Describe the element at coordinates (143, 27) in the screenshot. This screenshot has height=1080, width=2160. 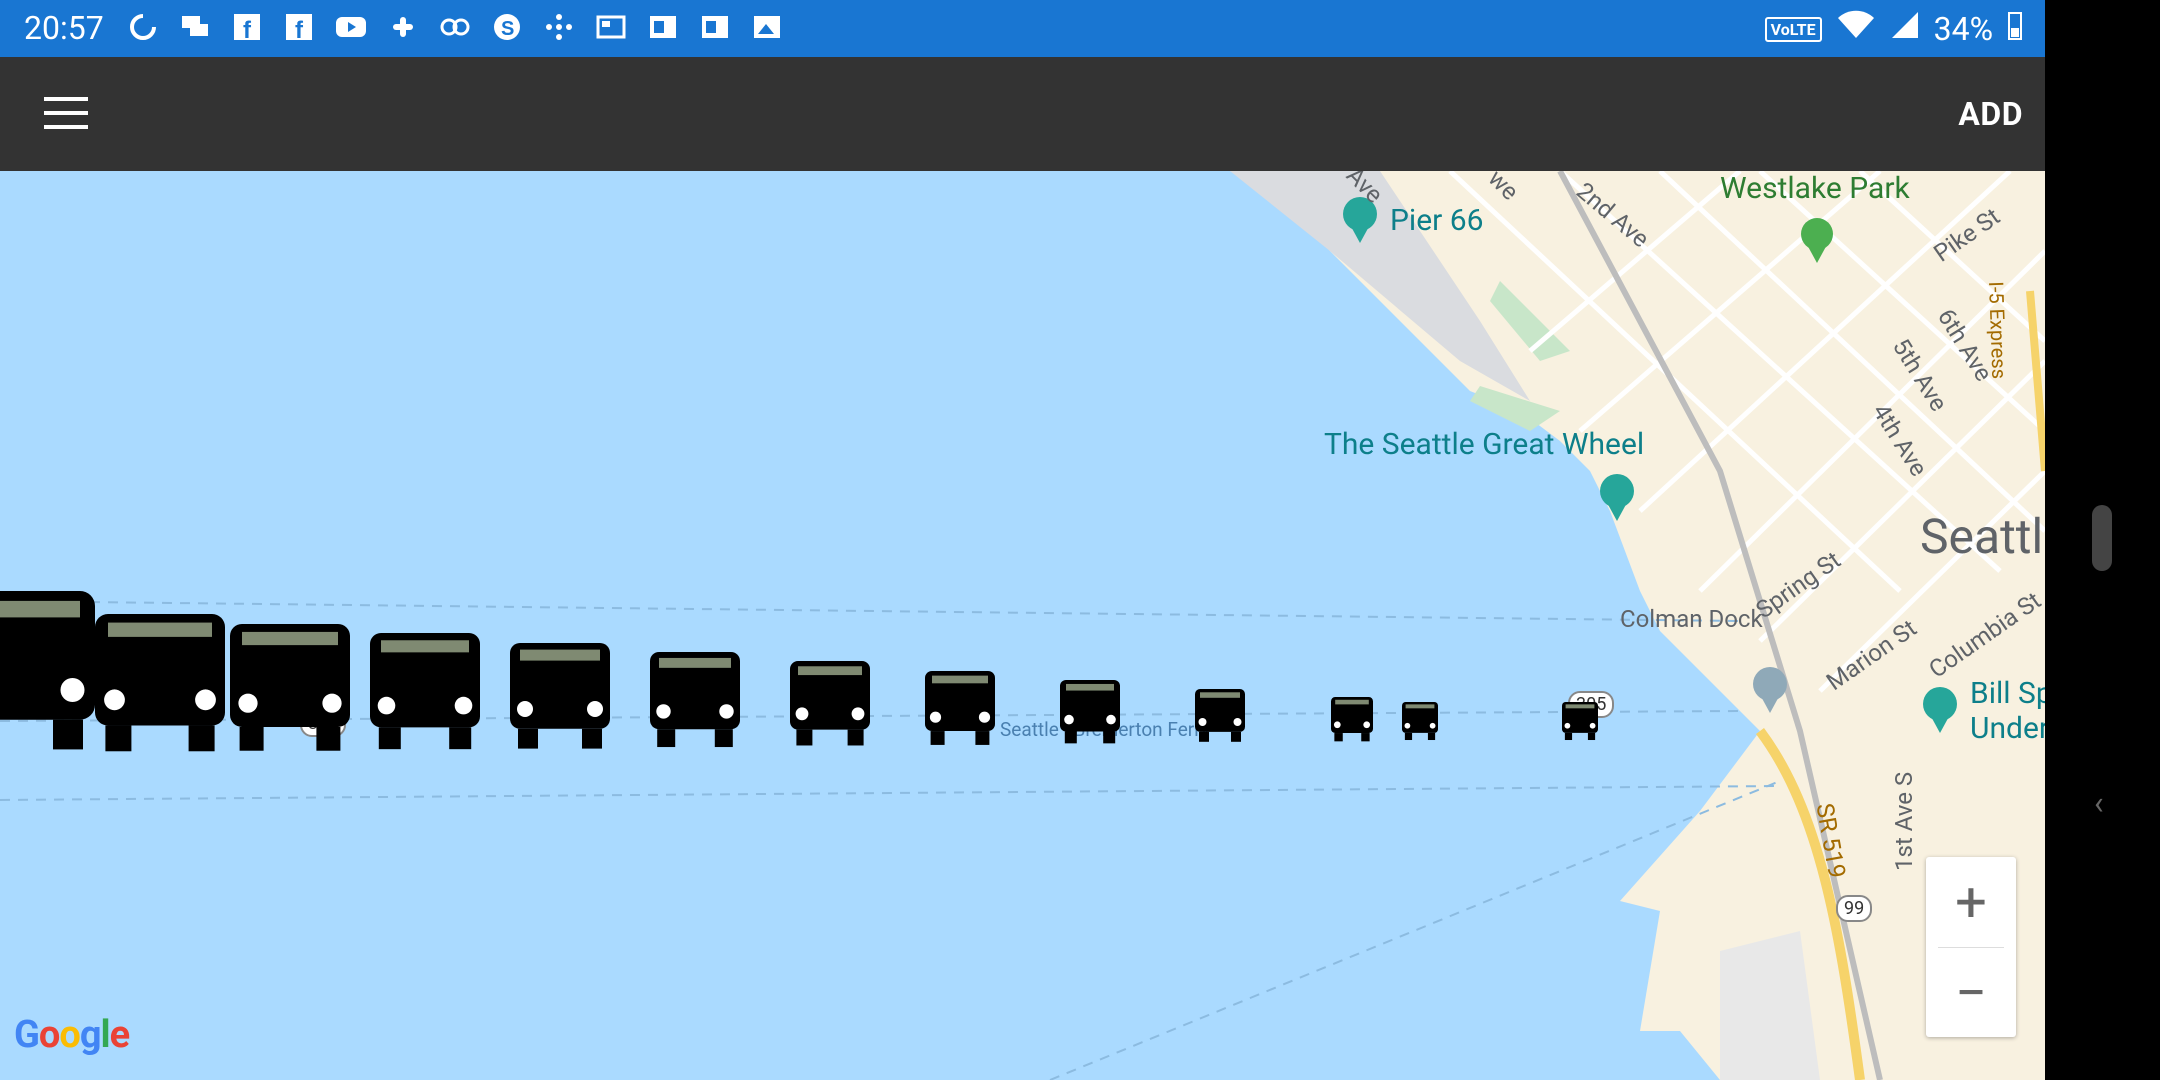
I see `sync-icon` at that location.